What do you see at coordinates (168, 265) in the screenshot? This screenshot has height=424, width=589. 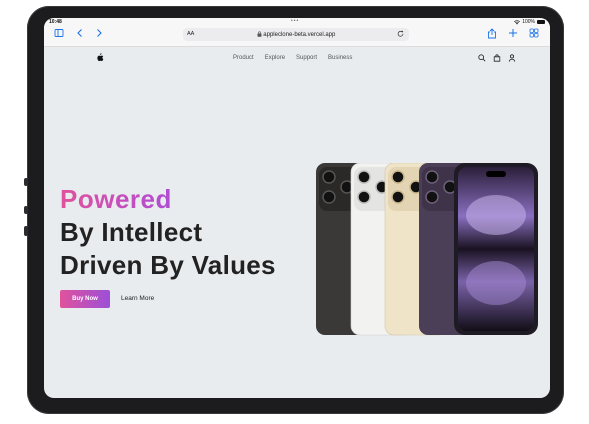 I see `hero-headline-line3: Driven By Values` at bounding box center [168, 265].